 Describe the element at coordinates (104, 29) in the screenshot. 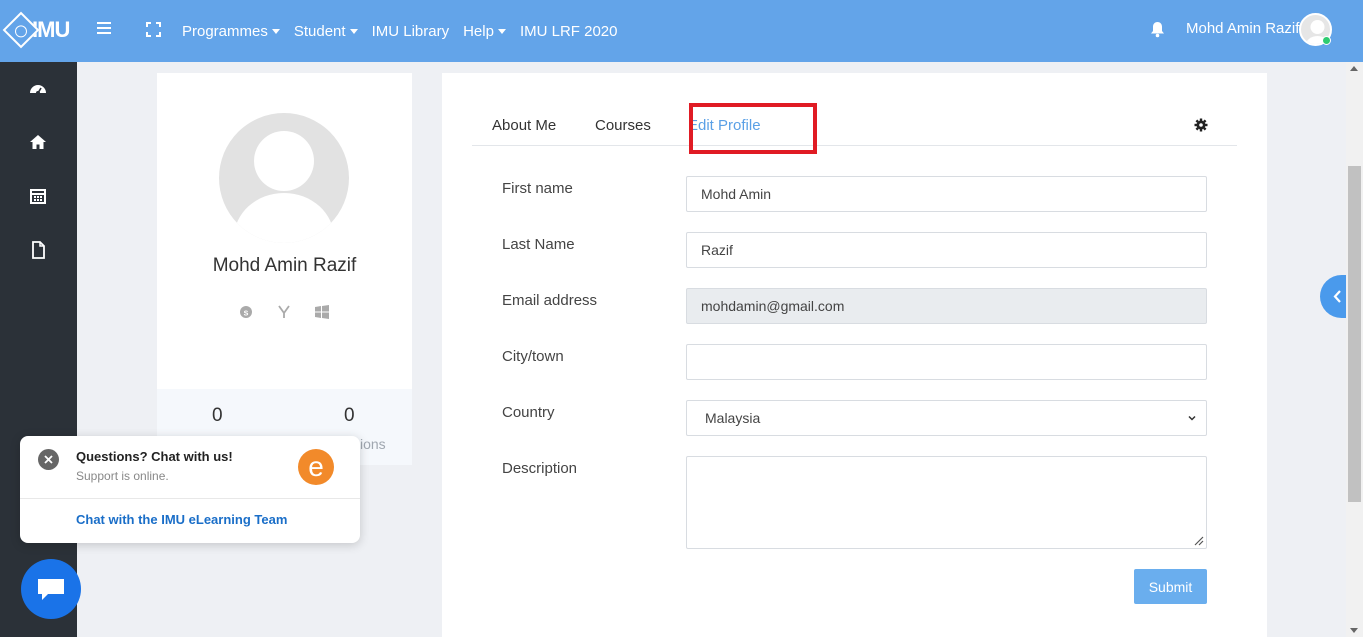

I see `menu-toggle-icon` at that location.